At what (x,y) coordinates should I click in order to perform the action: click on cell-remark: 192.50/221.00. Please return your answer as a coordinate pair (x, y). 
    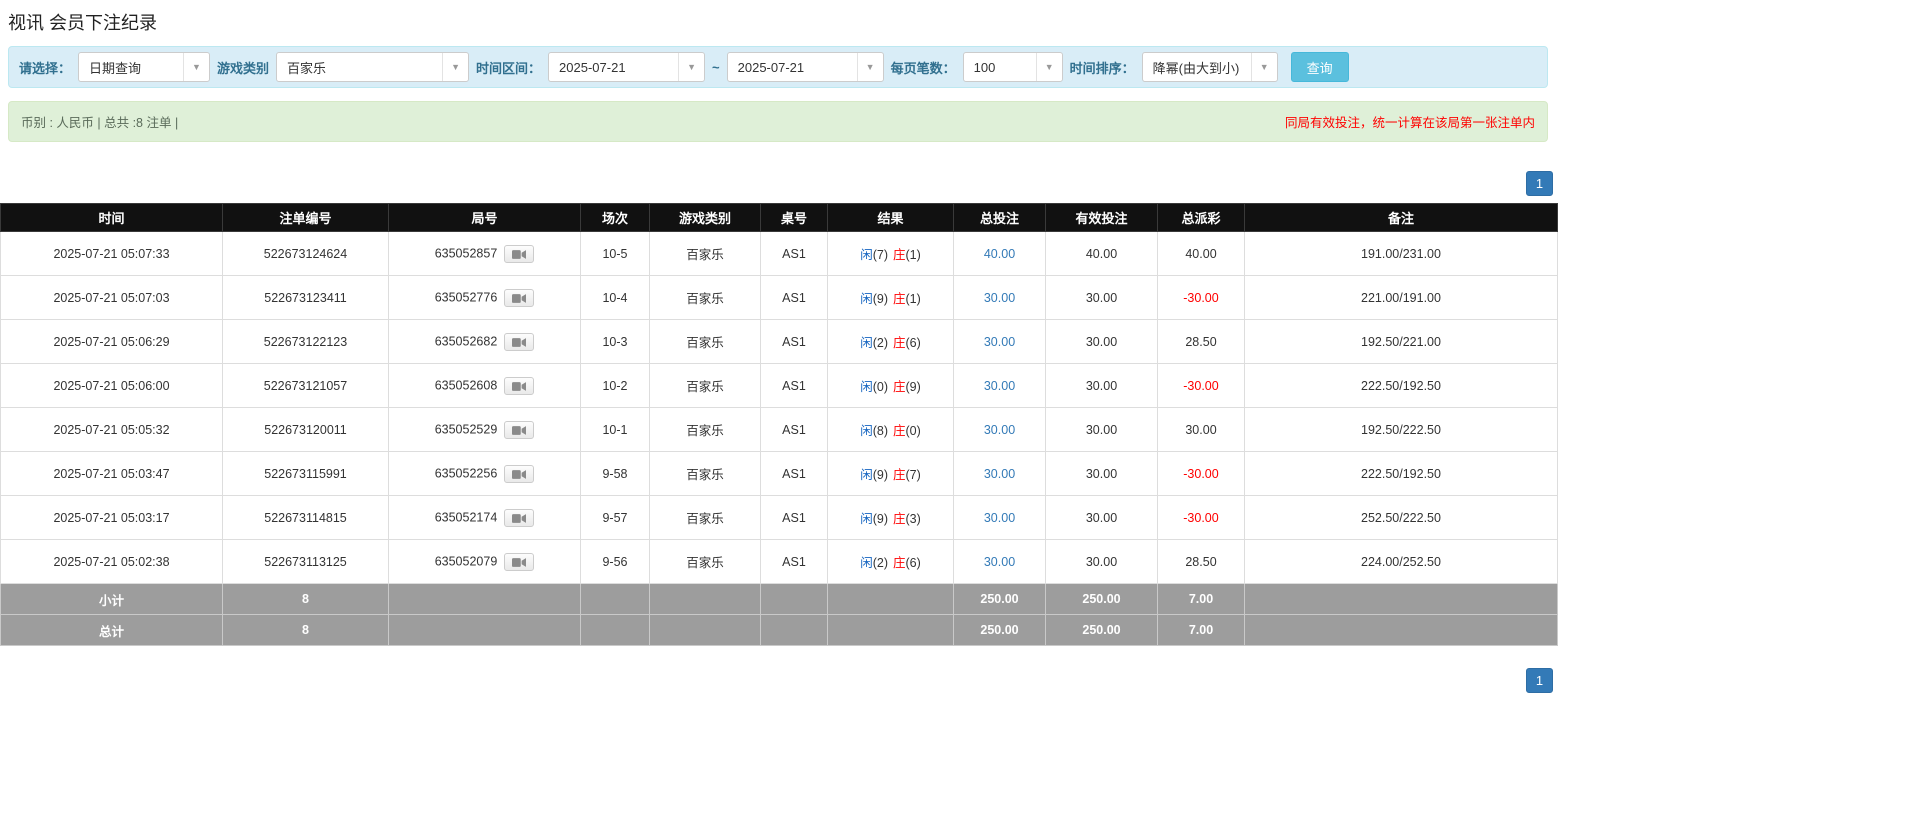
    Looking at the image, I should click on (1401, 341).